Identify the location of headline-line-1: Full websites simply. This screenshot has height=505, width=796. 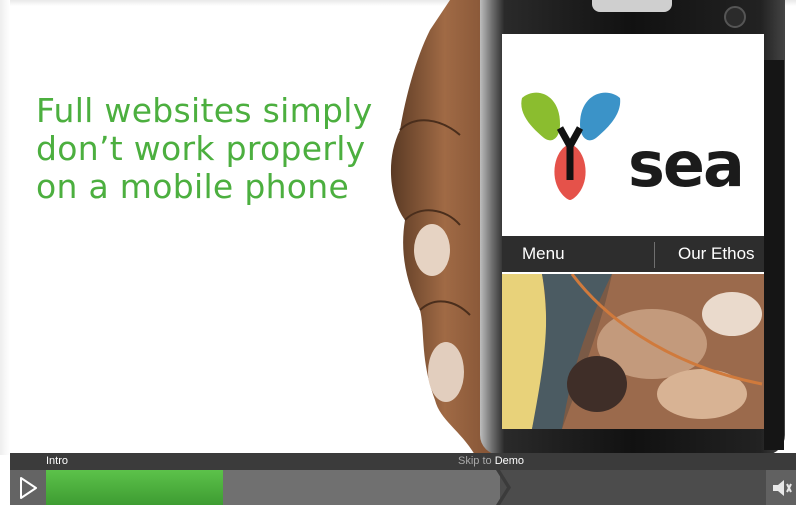
(204, 110).